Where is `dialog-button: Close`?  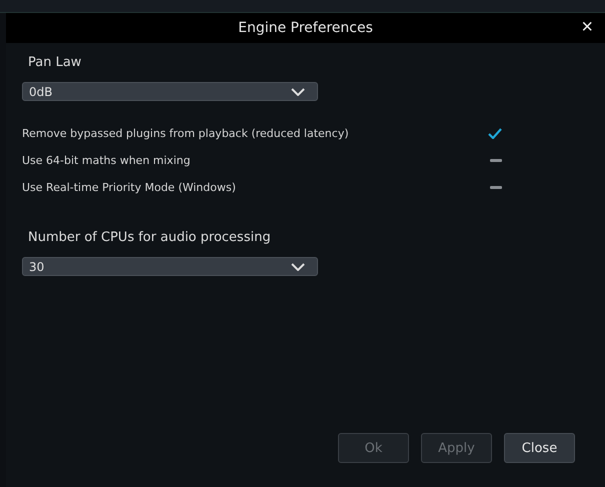
dialog-button: Close is located at coordinates (539, 448).